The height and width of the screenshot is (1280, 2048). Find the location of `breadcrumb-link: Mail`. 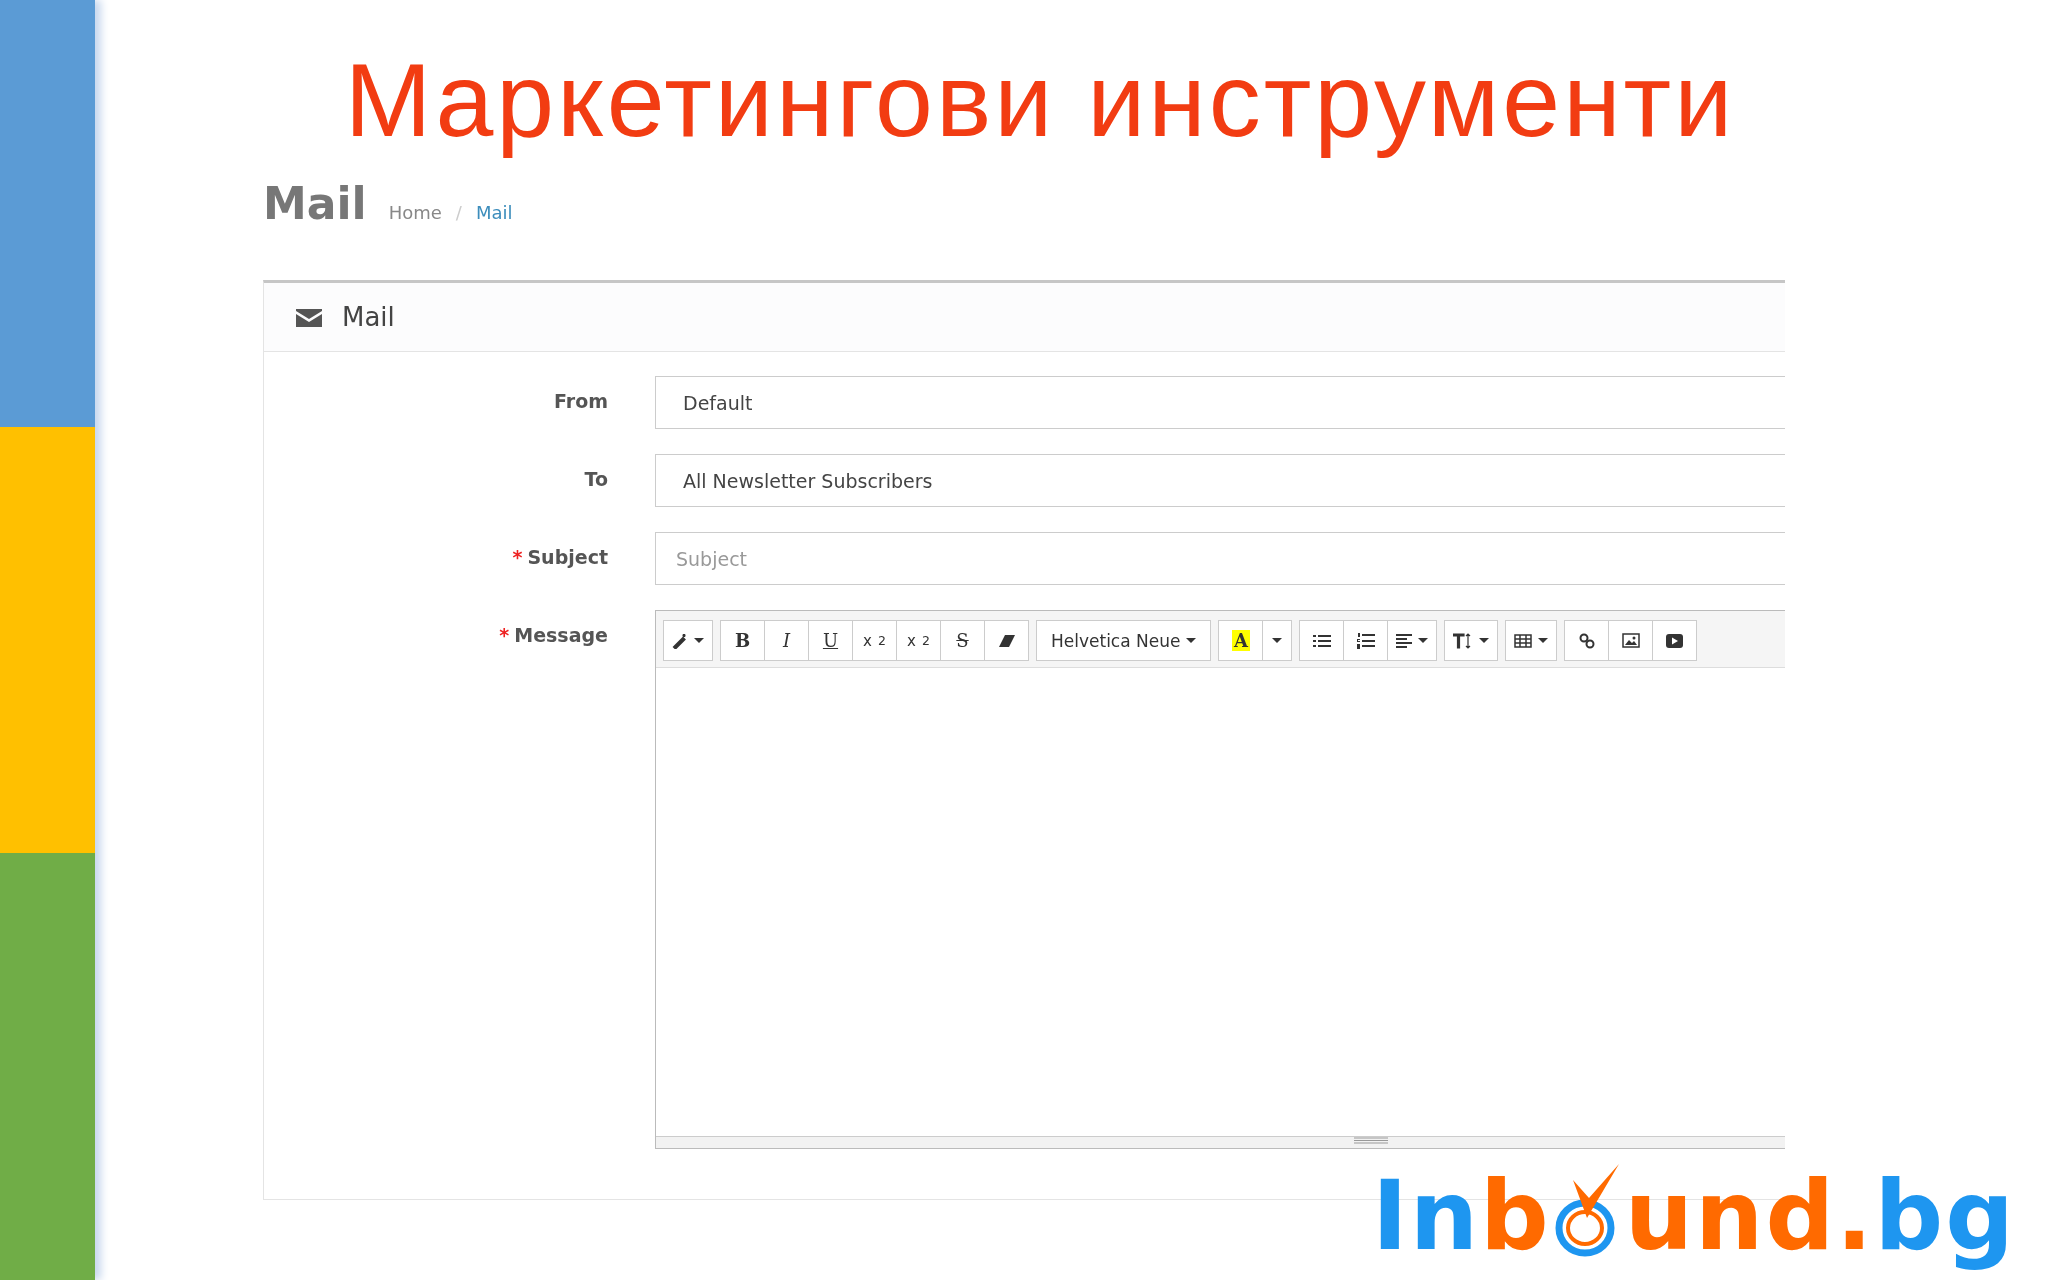

breadcrumb-link: Mail is located at coordinates (494, 212).